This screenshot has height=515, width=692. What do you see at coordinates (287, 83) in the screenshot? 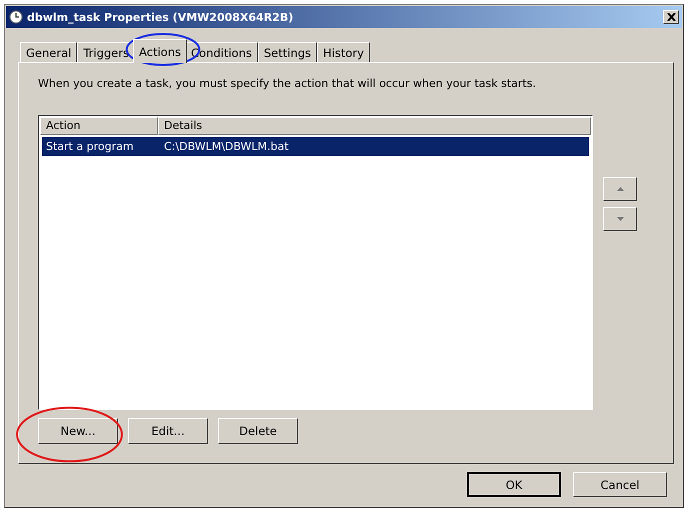
I see `description-text: When you create a task, you must specify the action that will occur when your task starts.` at bounding box center [287, 83].